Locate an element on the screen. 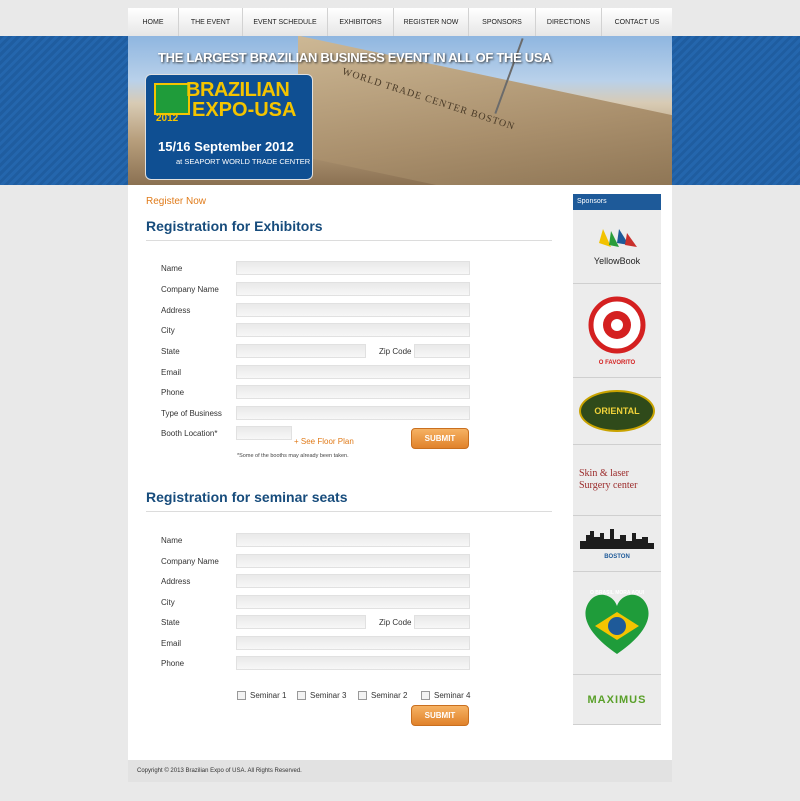 The width and height of the screenshot is (800, 801). ex-business-label: Type of Business is located at coordinates (191, 413).